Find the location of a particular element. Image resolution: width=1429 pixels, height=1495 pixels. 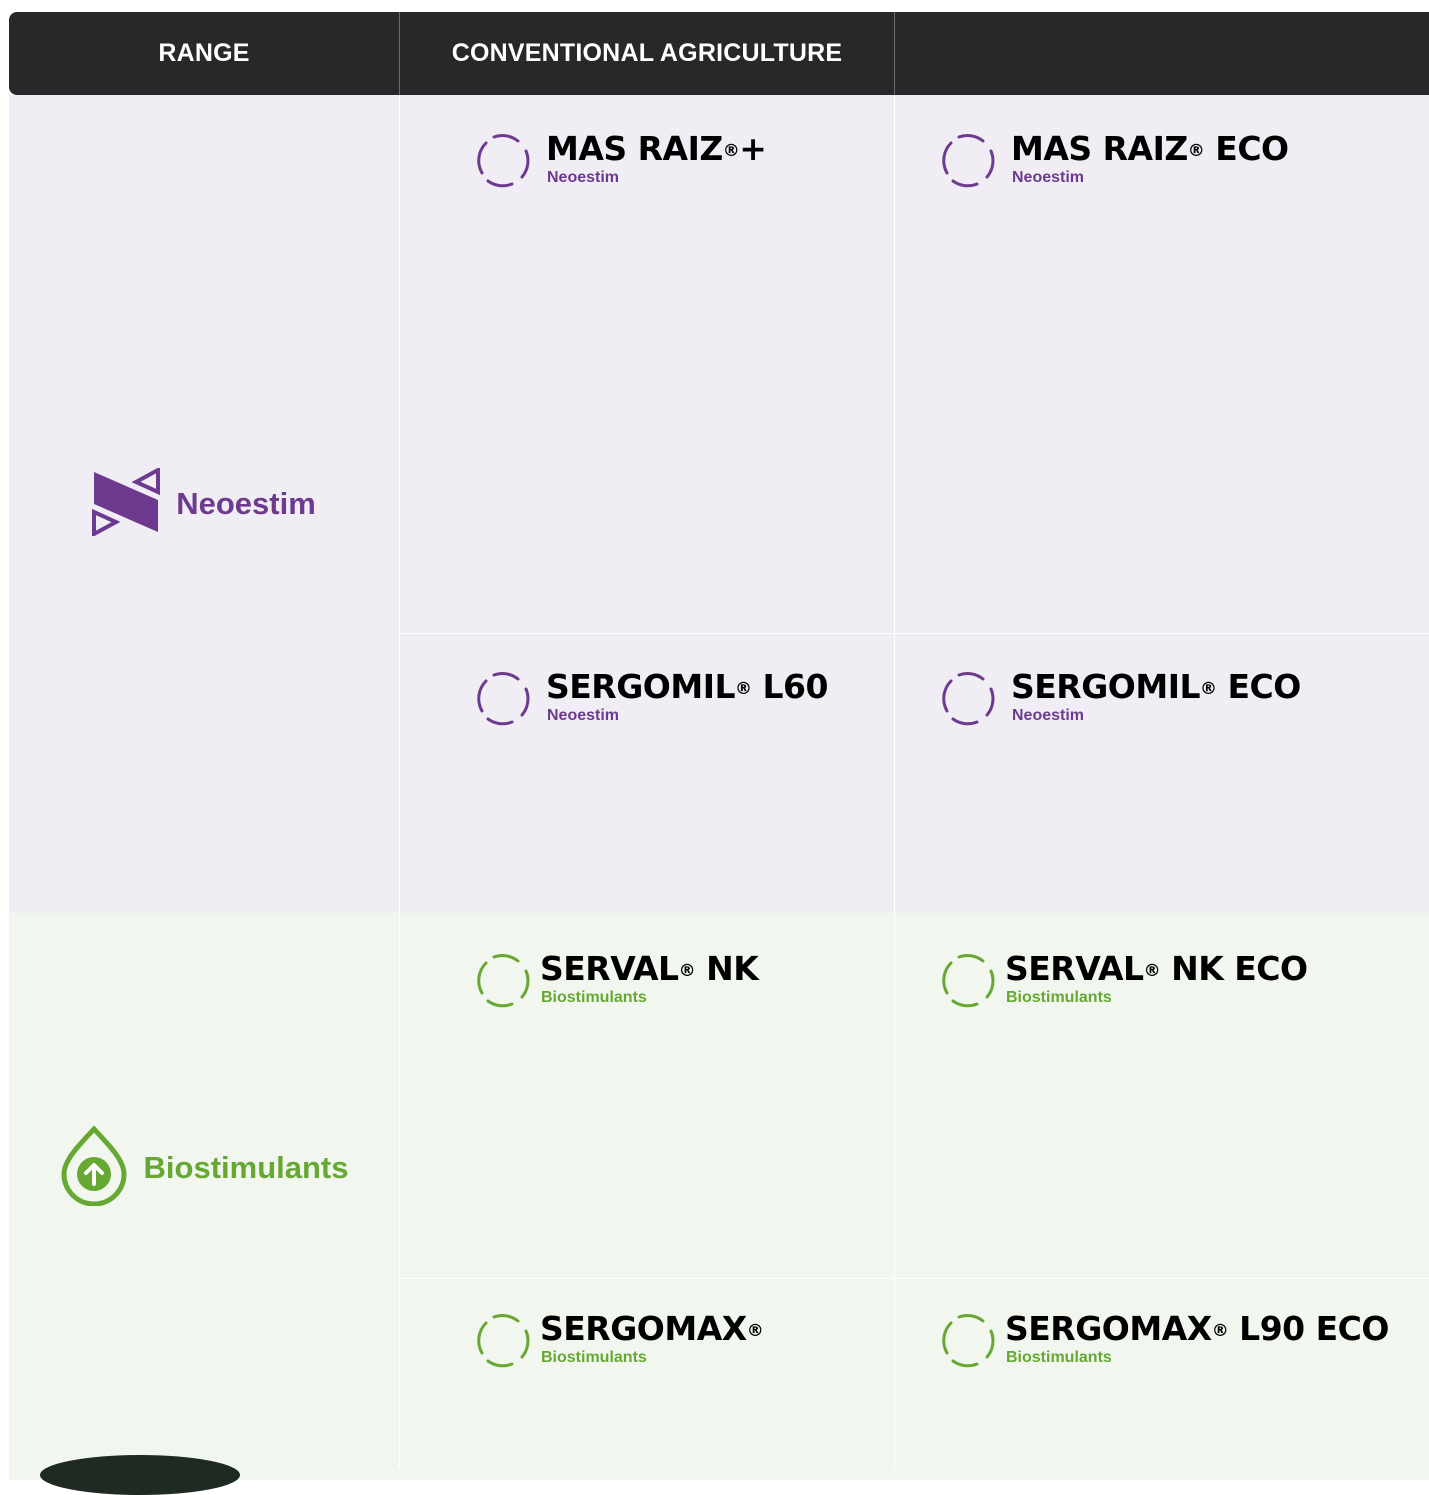

product-sergomil-l60: SERGOMIL® L60 Neoestim is located at coordinates (651, 697).